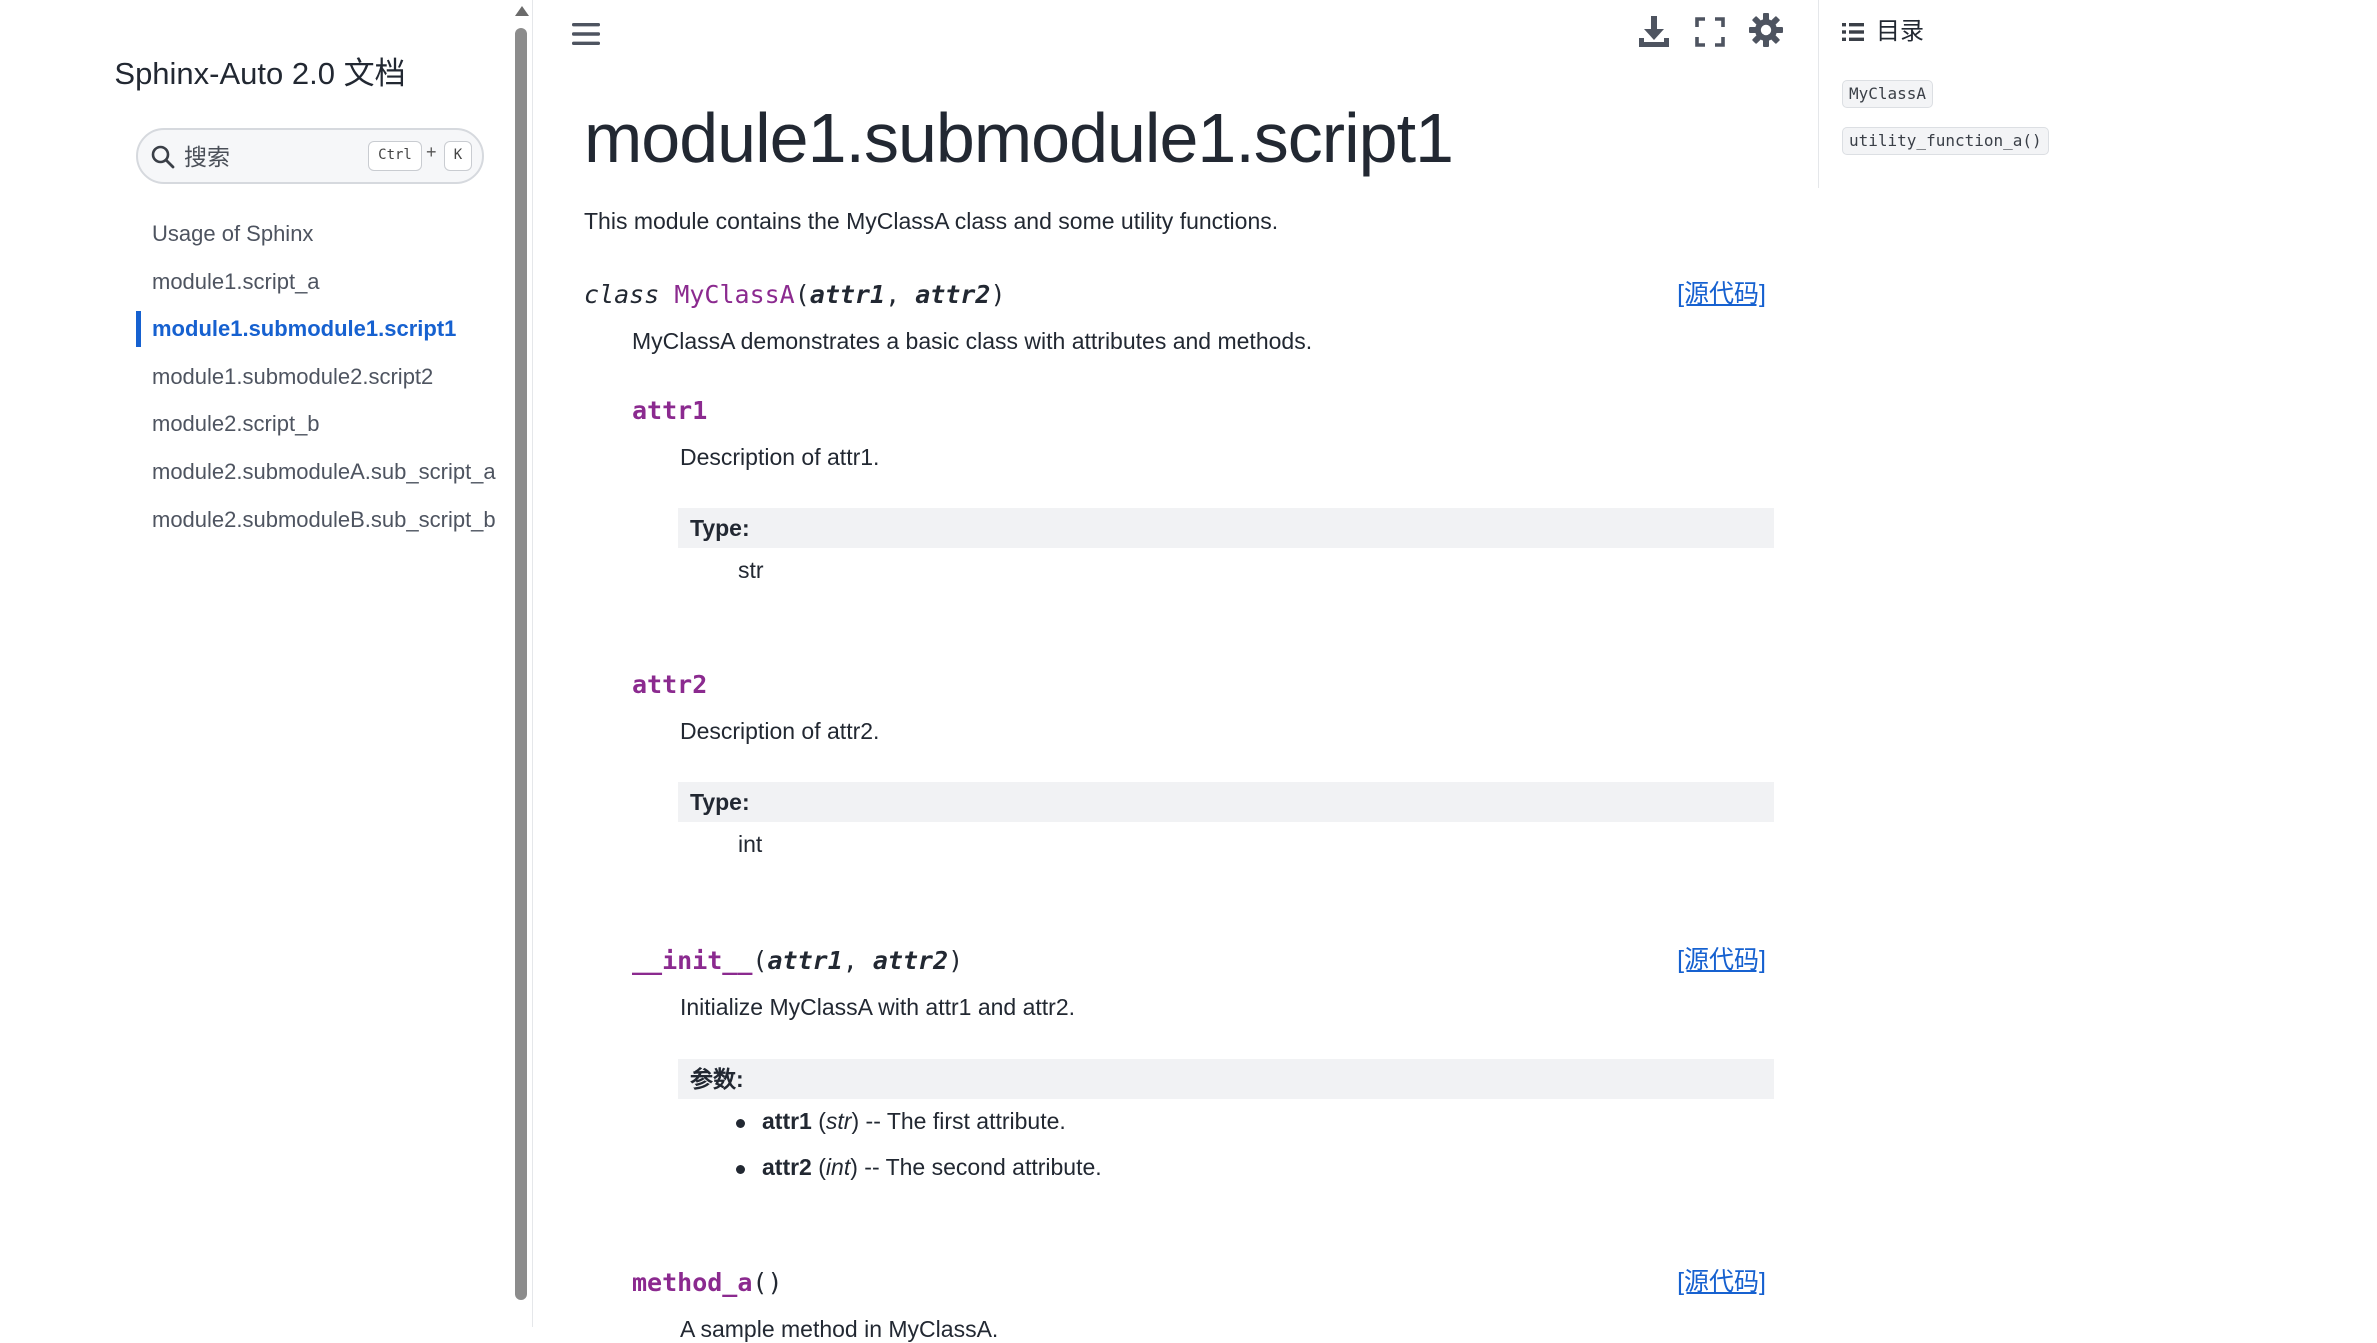  Describe the element at coordinates (780, 731) in the screenshot. I see `attr2-description: Description of attr2.` at that location.